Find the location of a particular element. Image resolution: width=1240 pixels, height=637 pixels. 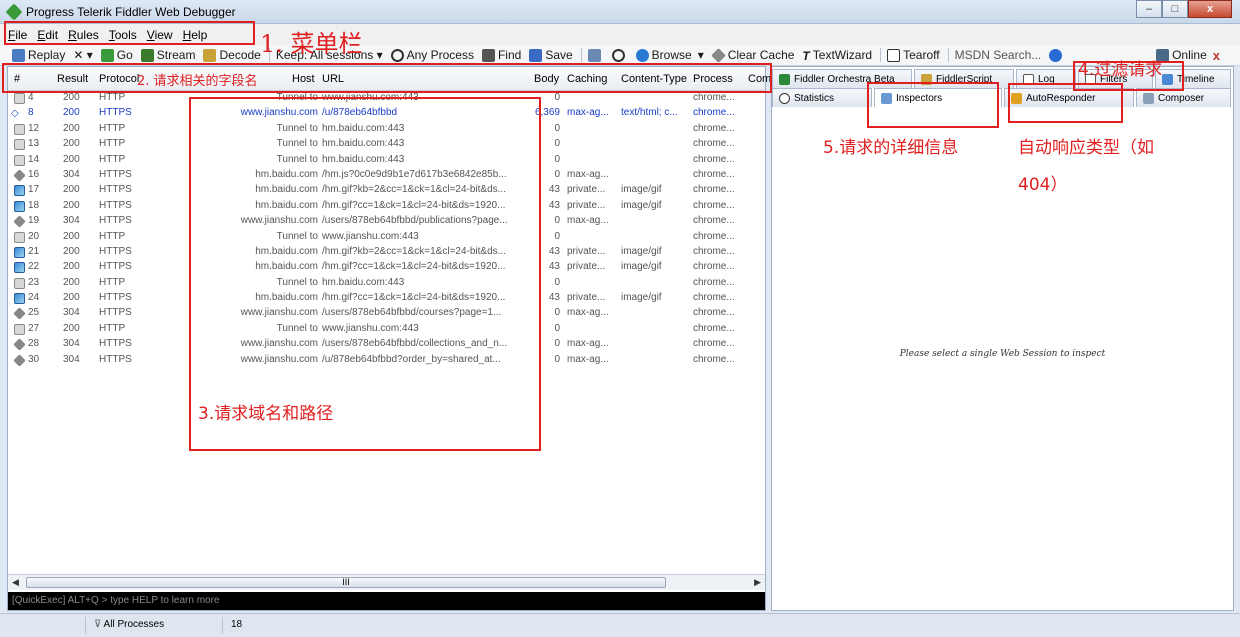

scroll-right-icon: ▶ is located at coordinates (757, 582).